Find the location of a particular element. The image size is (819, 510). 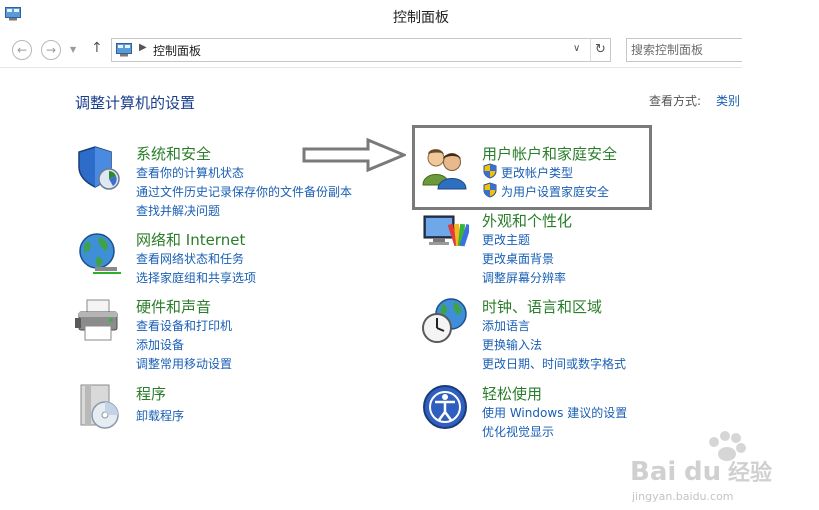

page-title: 调整计算机的设置 is located at coordinates (135, 103).